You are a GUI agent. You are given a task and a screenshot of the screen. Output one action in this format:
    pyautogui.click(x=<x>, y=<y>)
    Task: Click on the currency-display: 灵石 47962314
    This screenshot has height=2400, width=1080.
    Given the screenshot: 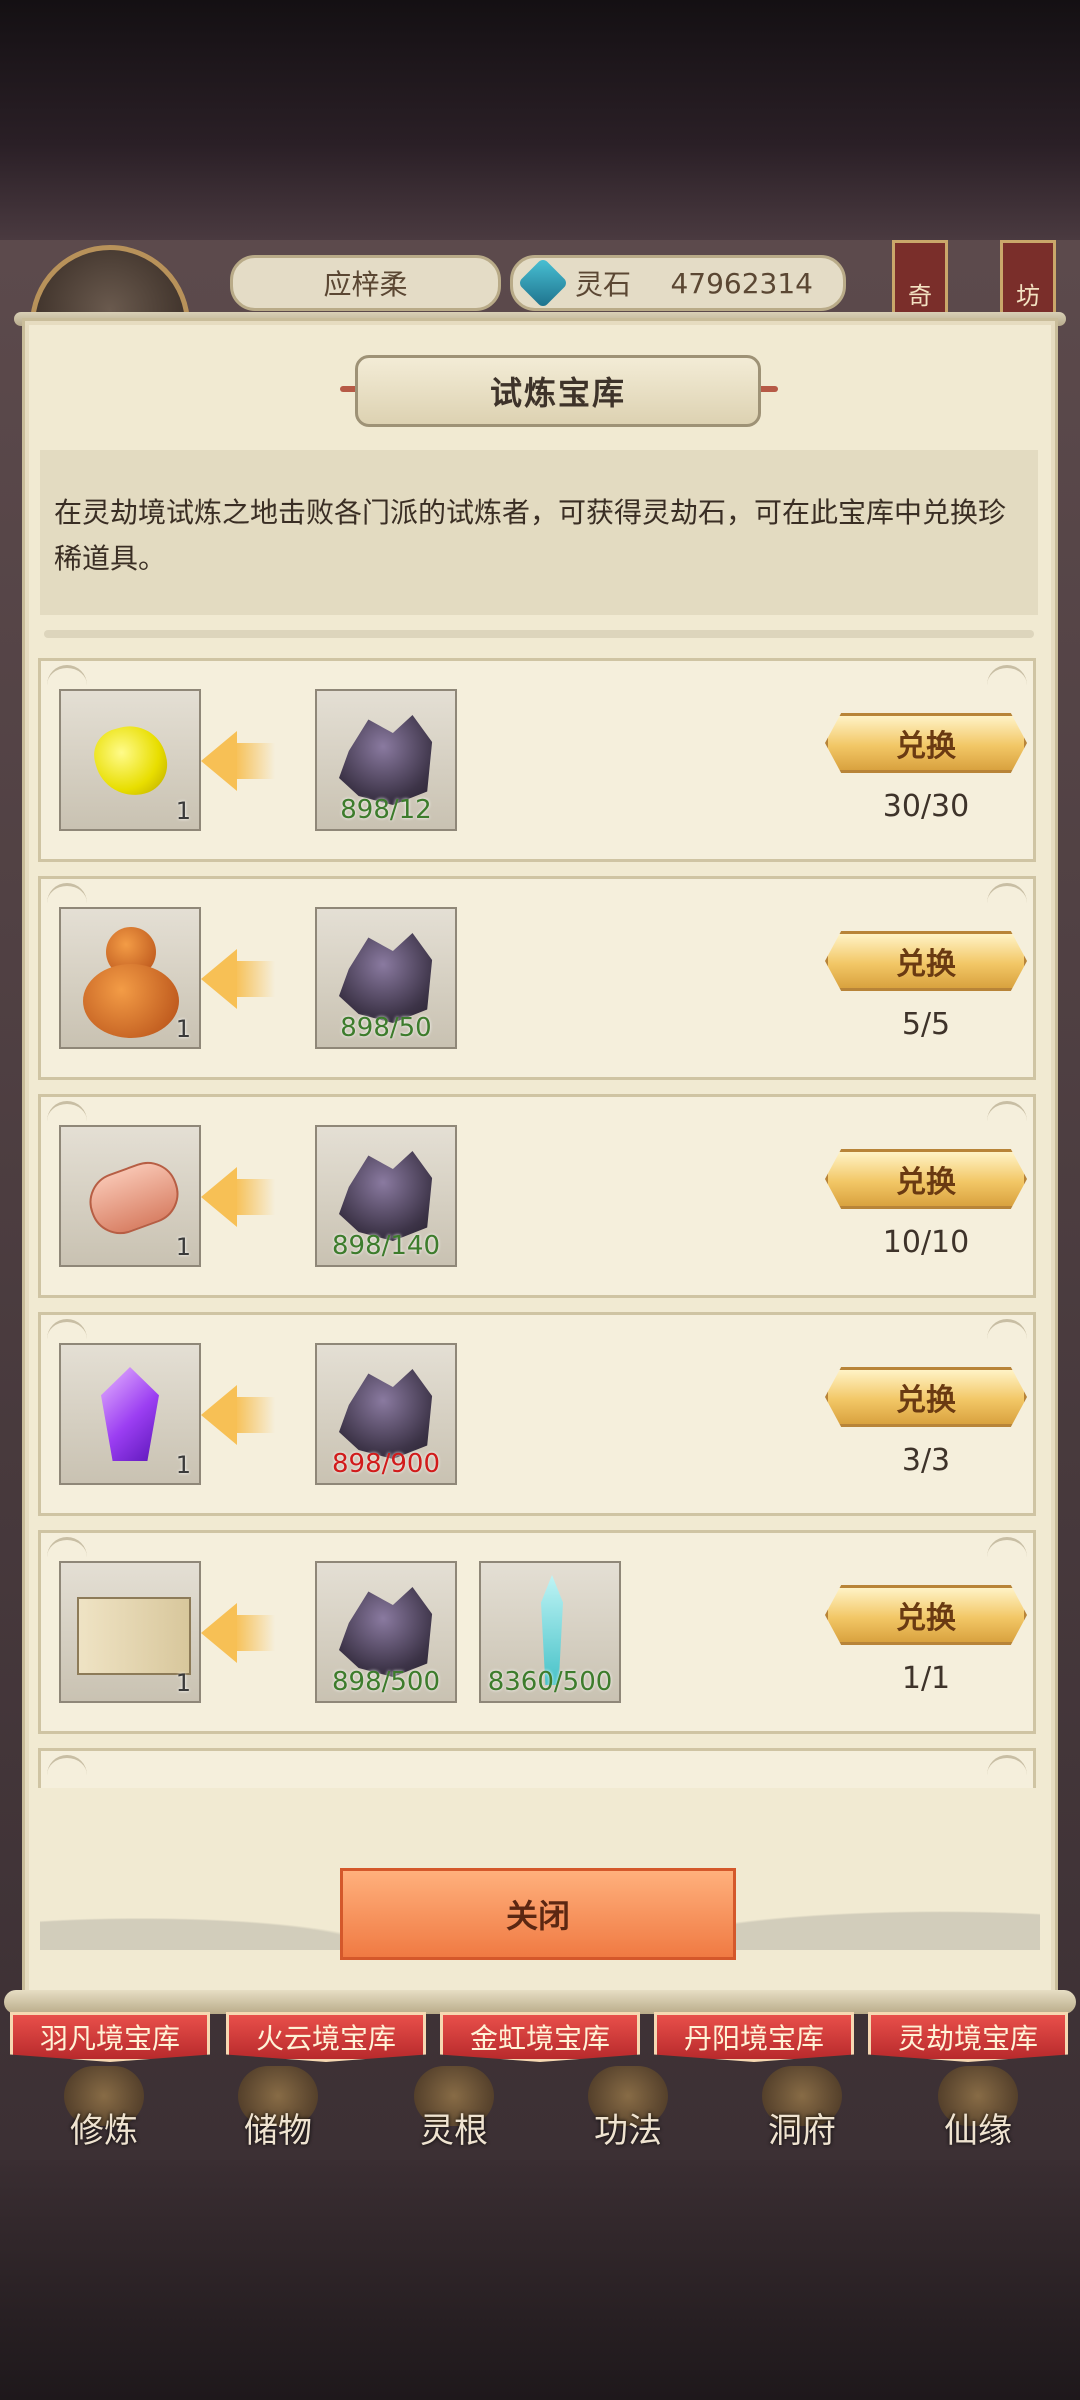 What is the action you would take?
    pyautogui.click(x=678, y=283)
    